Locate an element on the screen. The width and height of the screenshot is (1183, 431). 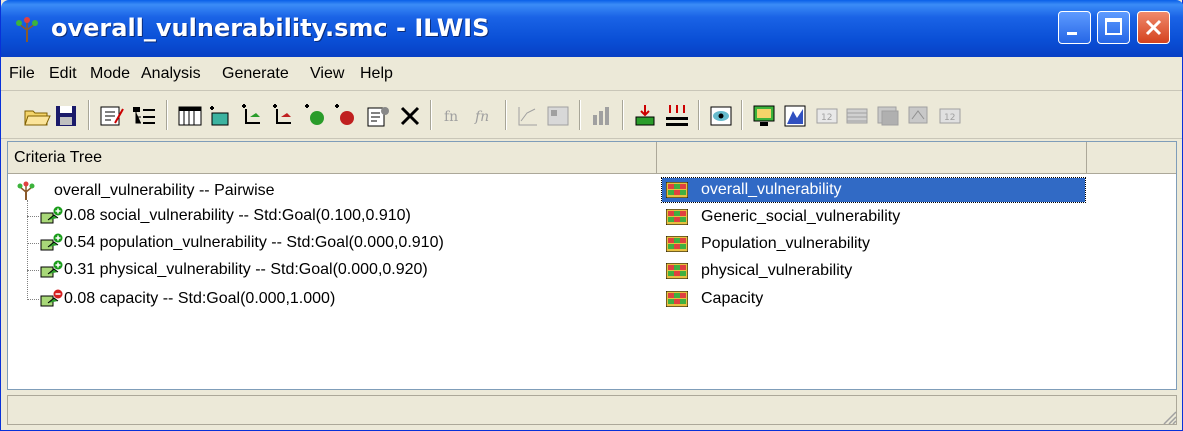
add-group-icon is located at coordinates (221, 116).